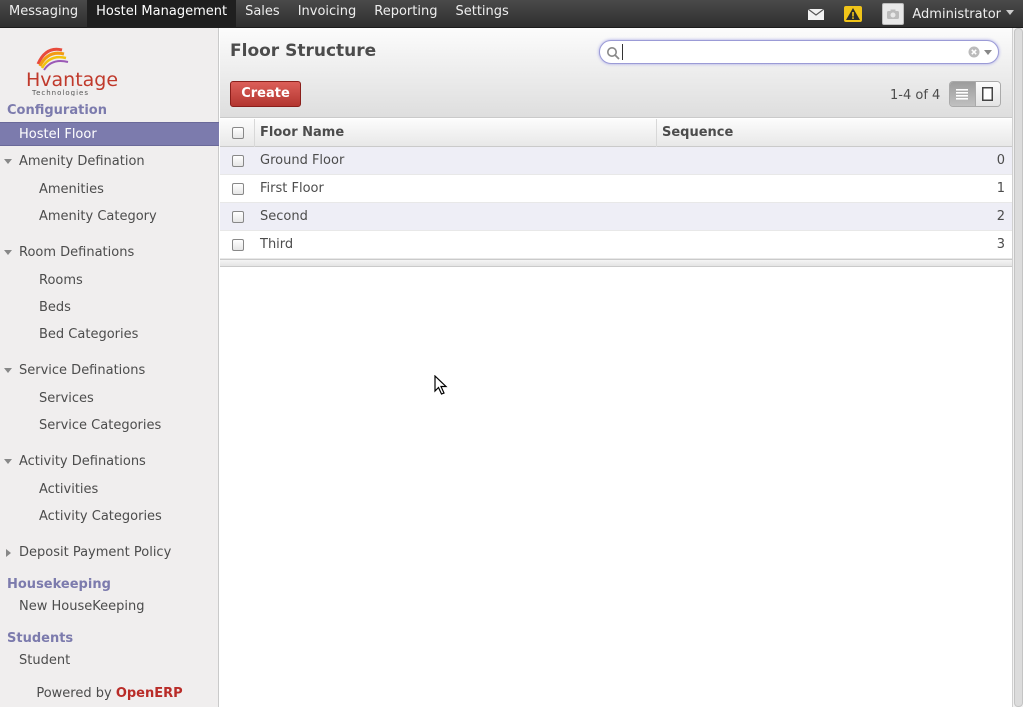 This screenshot has width=1023, height=707. I want to click on view-switcher, so click(975, 94).